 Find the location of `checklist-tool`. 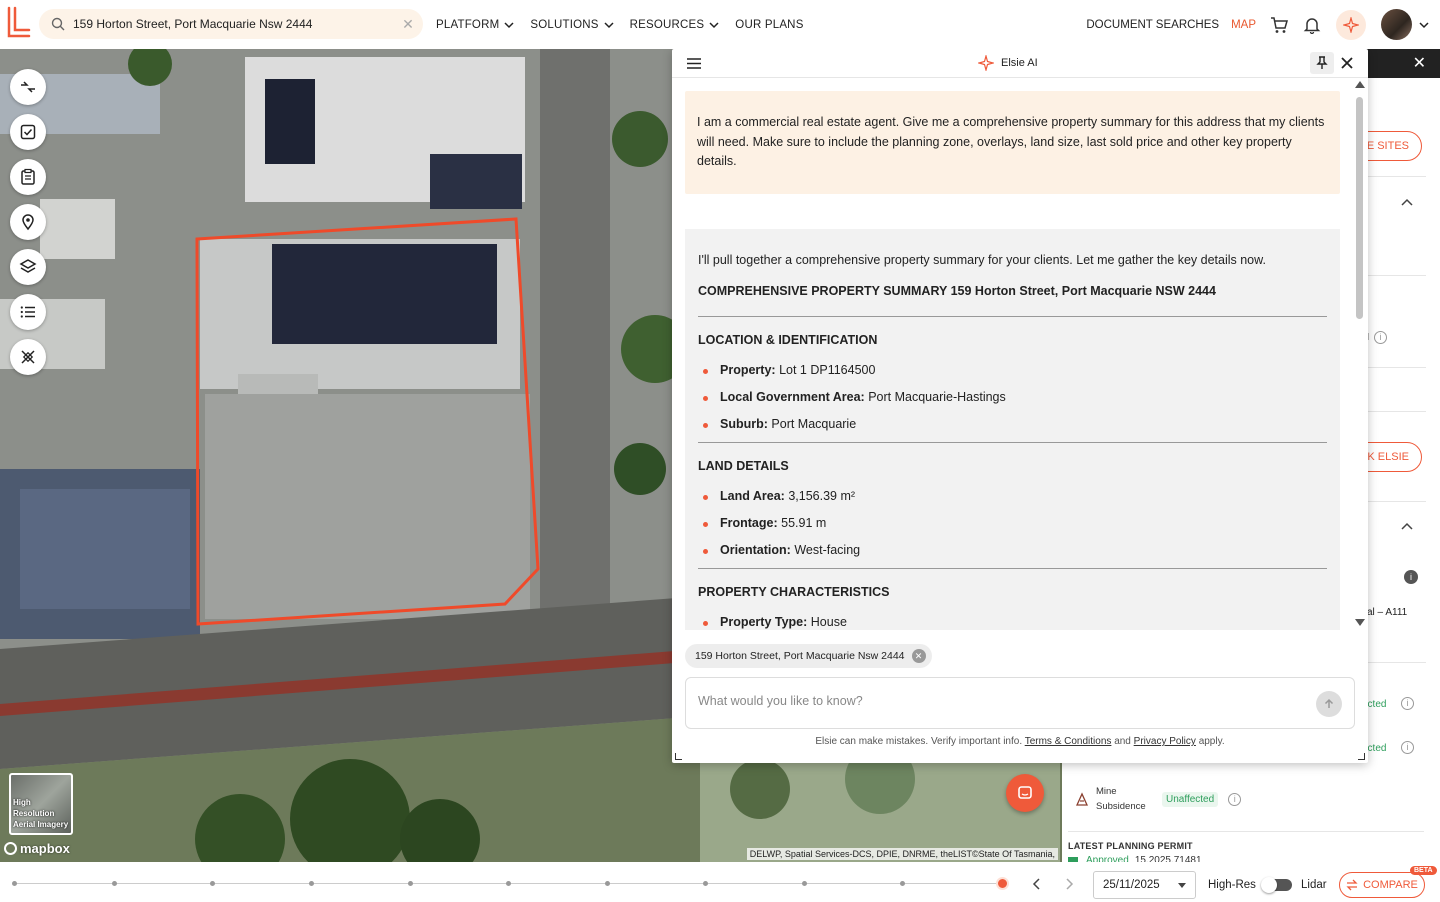

checklist-tool is located at coordinates (28, 132).